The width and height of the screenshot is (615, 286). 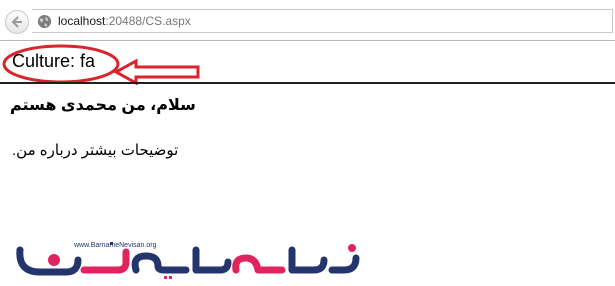 I want to click on annotation-ellipse, so click(x=61, y=64).